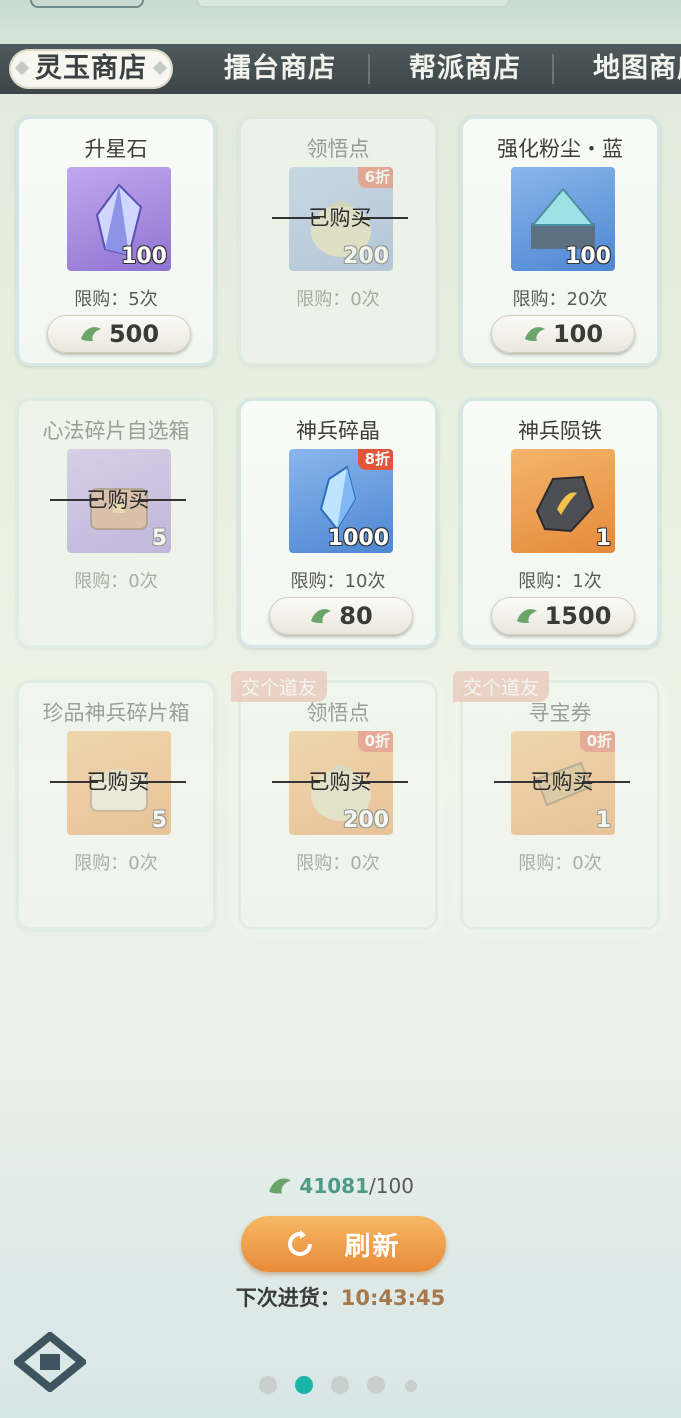 Image resolution: width=681 pixels, height=1418 pixels. I want to click on refresh-button: 刷新, so click(343, 1244).